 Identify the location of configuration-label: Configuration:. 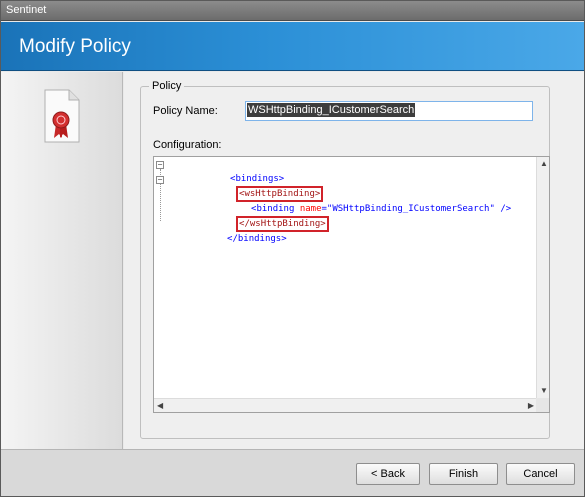
(187, 145).